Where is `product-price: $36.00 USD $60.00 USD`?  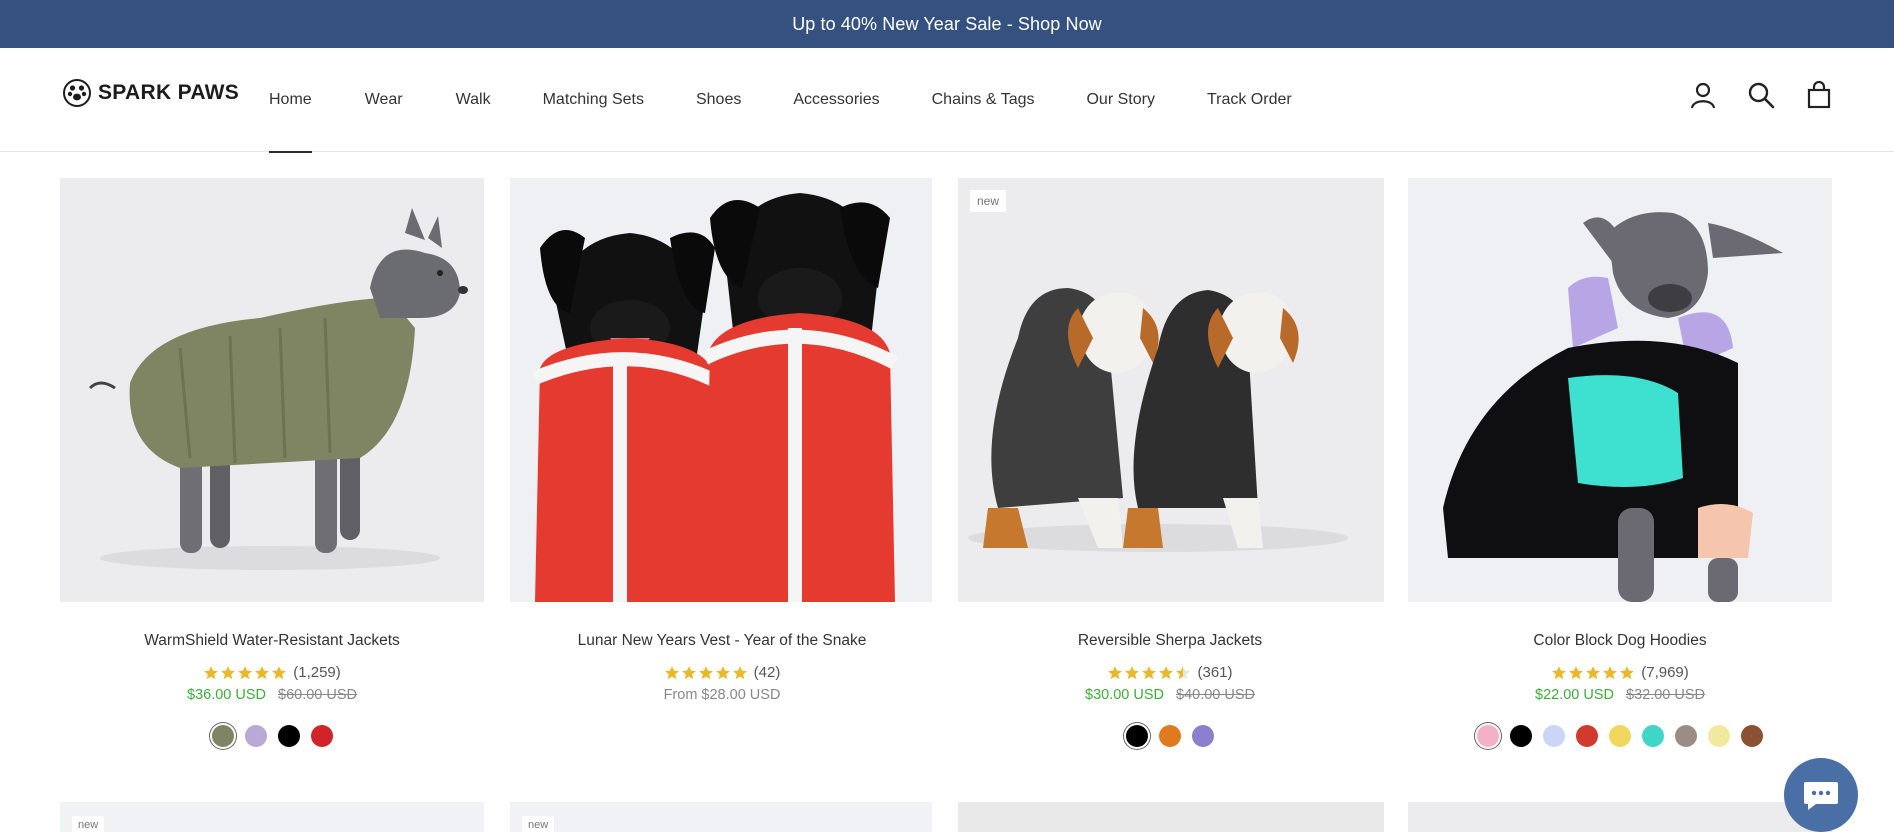 product-price: $36.00 USD $60.00 USD is located at coordinates (272, 695).